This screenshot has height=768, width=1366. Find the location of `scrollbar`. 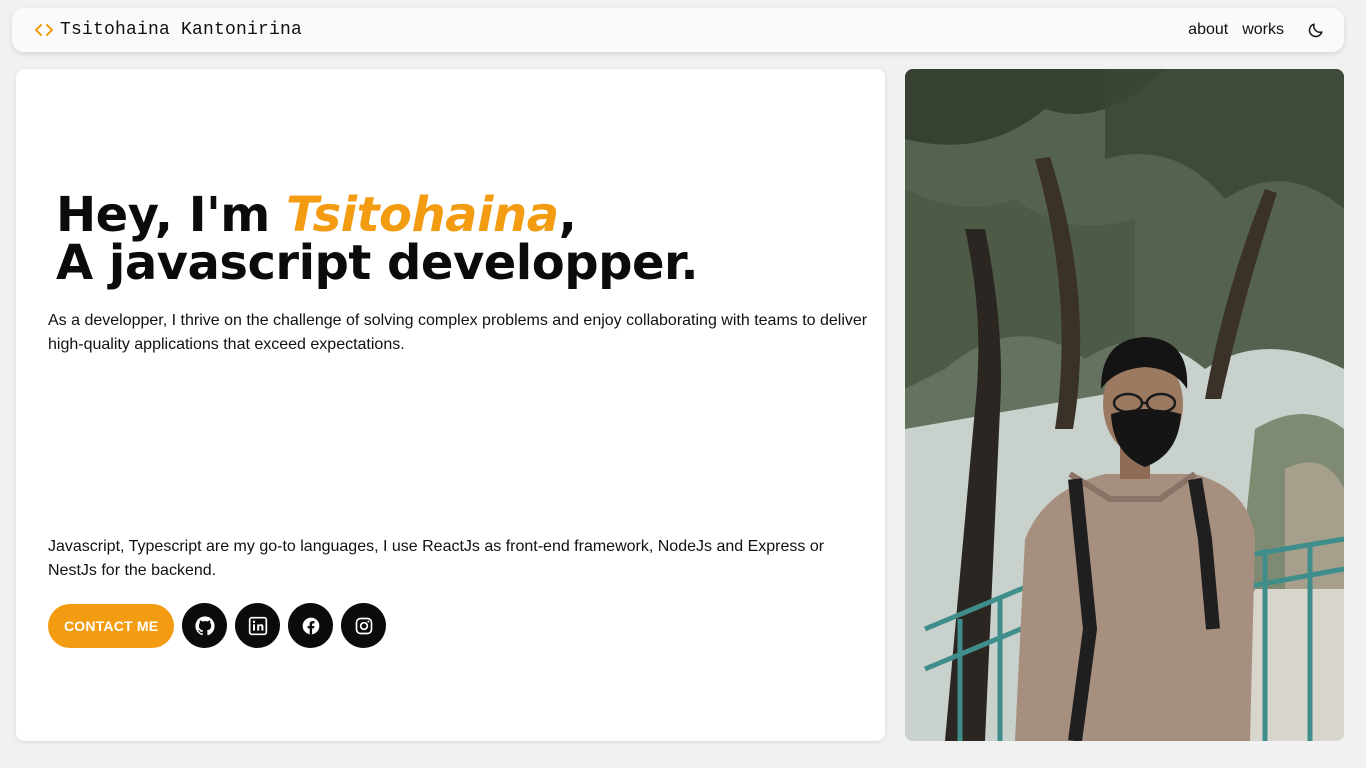

scrollbar is located at coordinates (1361, 370).